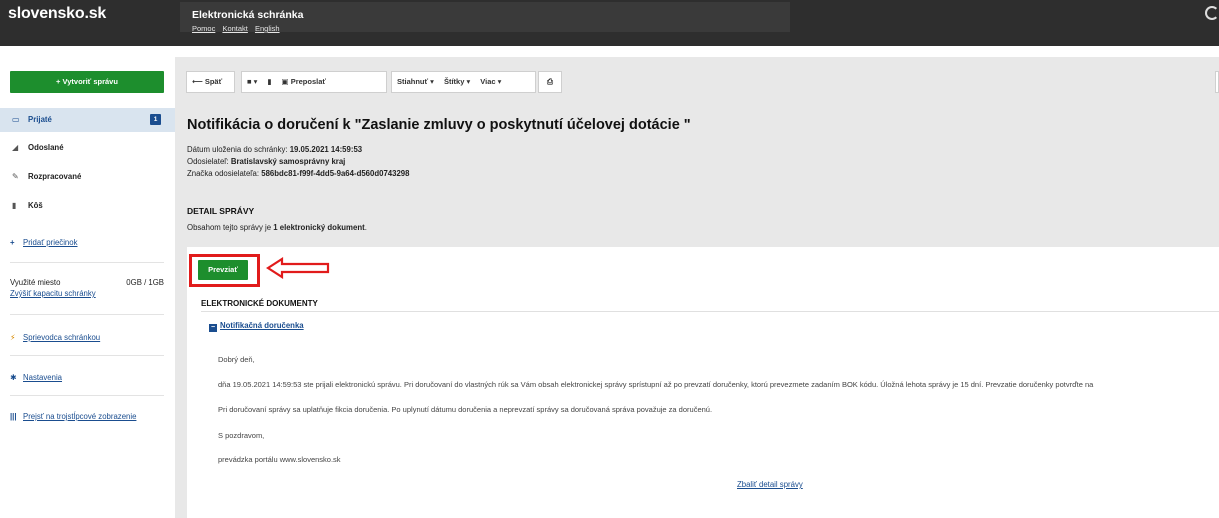  I want to click on forward-icon: ▣, so click(285, 81).